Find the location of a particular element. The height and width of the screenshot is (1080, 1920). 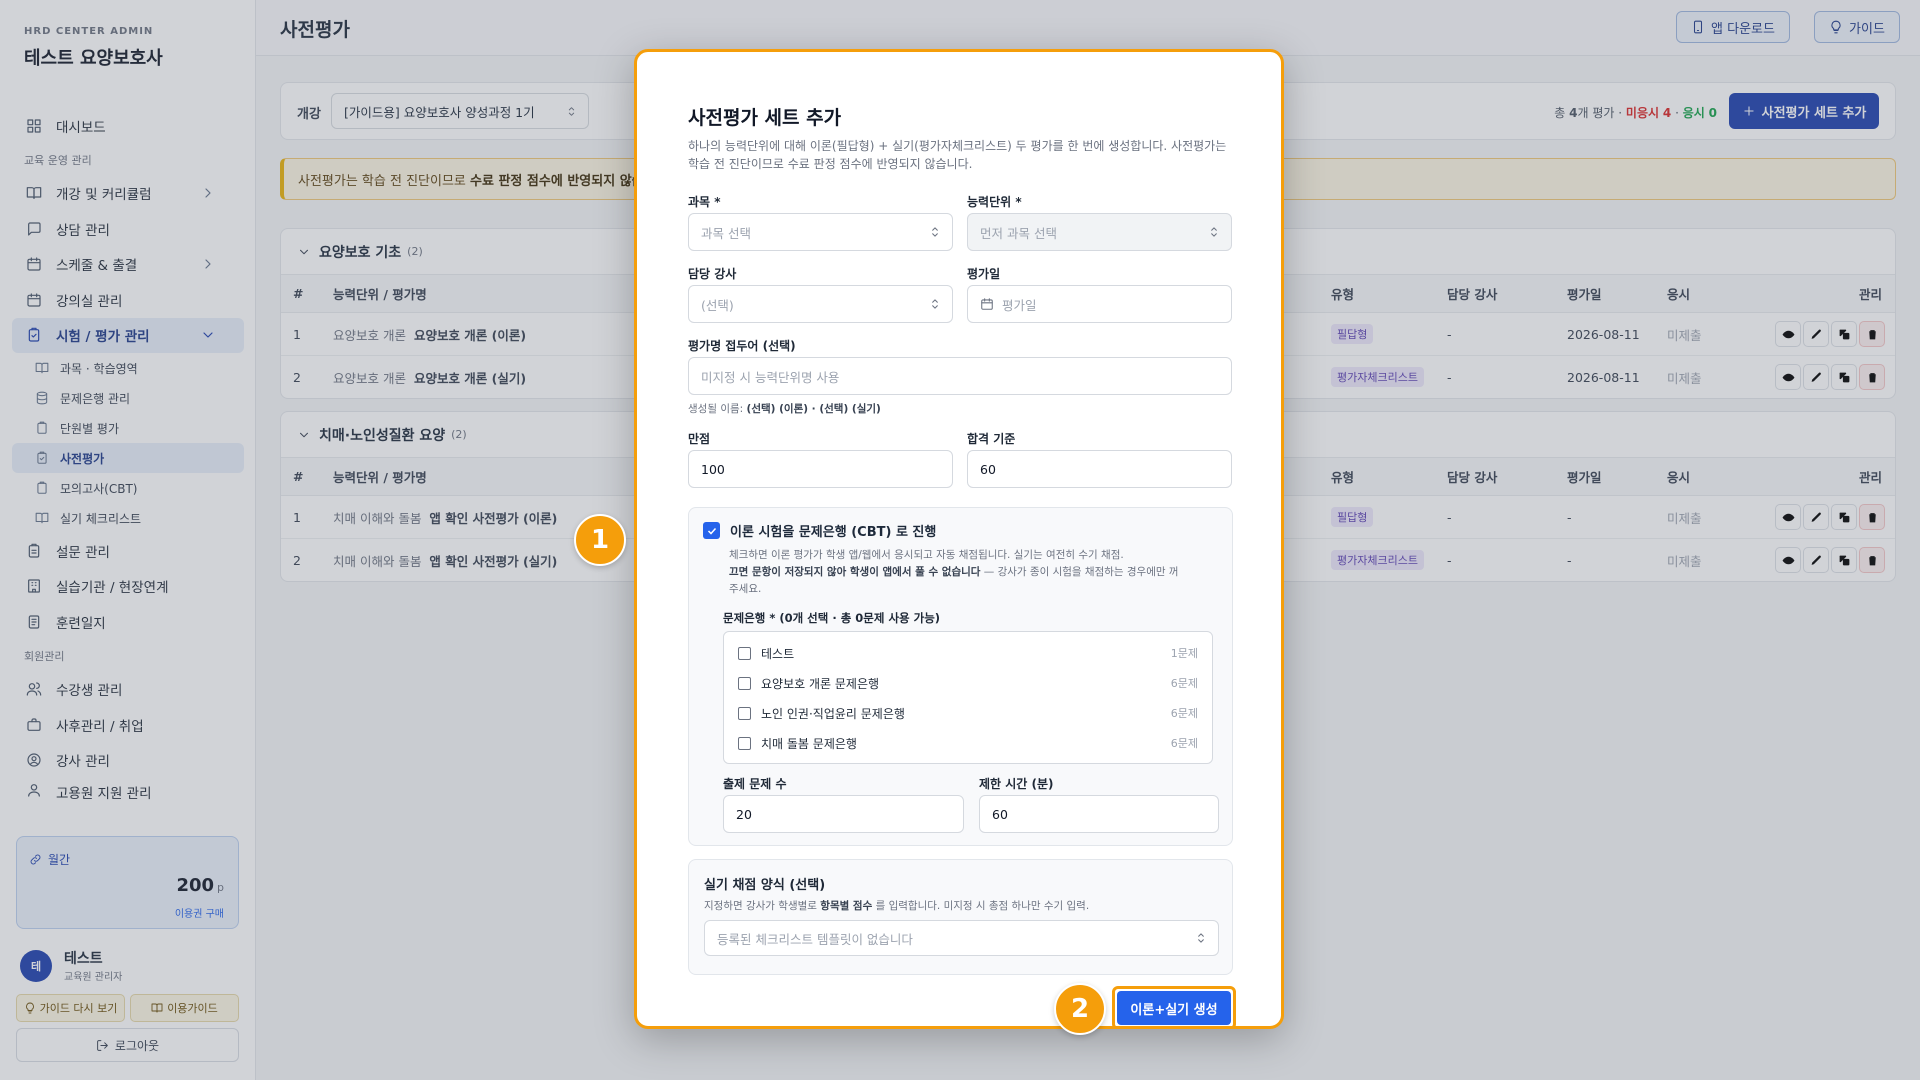

subject-label: 과목 * is located at coordinates (704, 202).